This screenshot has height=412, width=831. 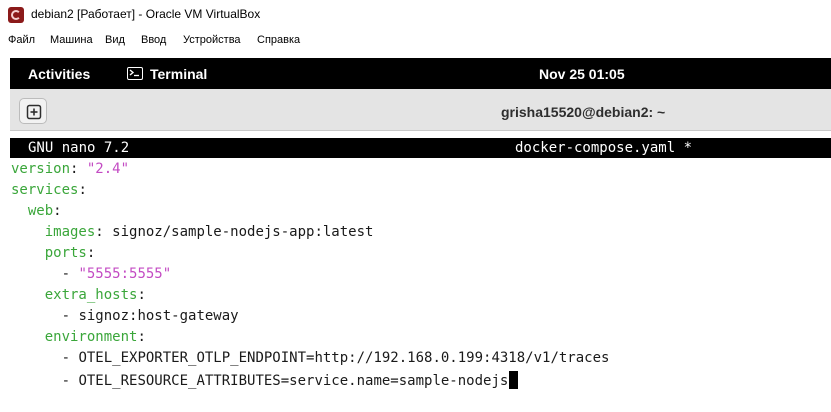 What do you see at coordinates (108, 169) in the screenshot?
I see `yaml-string: "2.4"` at bounding box center [108, 169].